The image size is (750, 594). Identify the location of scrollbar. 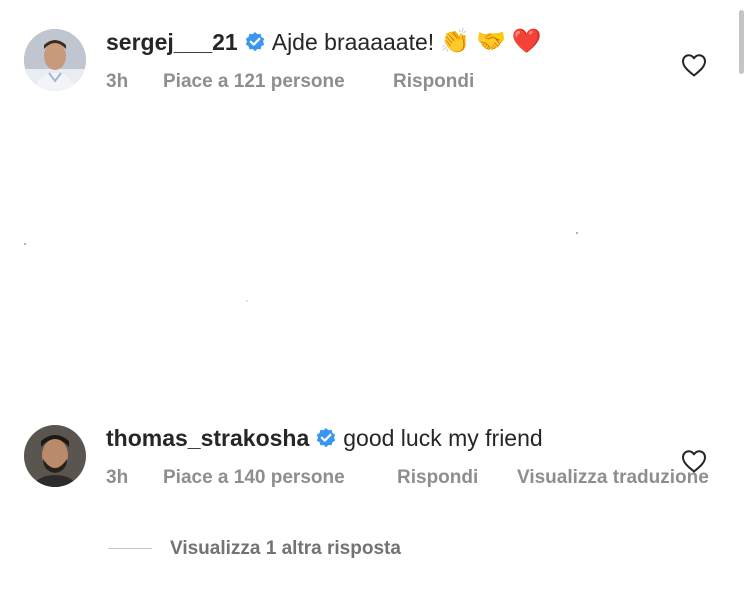
(741, 42).